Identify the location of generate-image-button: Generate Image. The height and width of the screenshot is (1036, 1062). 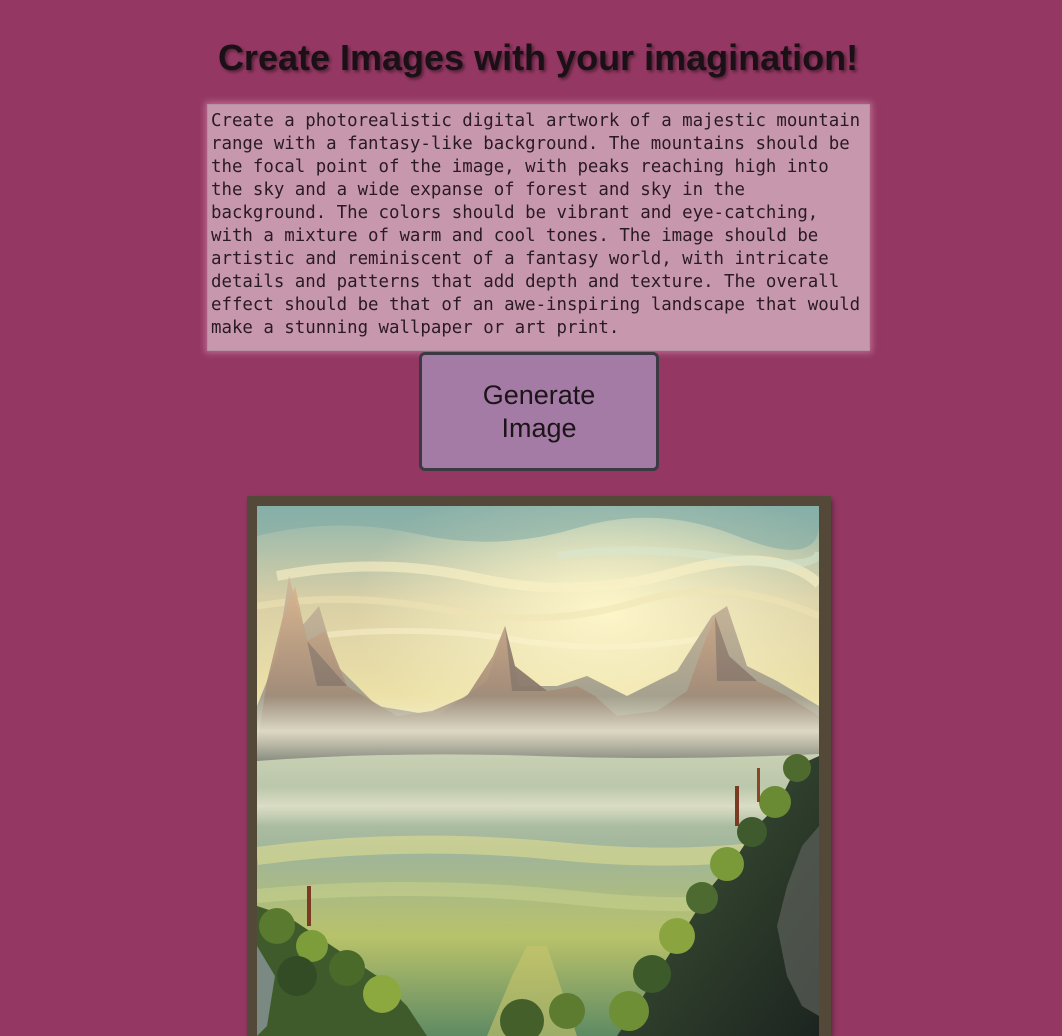
(539, 411).